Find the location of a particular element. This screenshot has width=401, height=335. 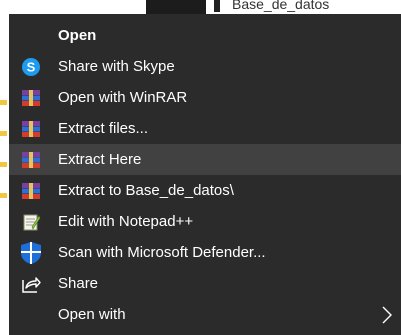

menu-item-label: Open with WinRAR is located at coordinates (123, 97).